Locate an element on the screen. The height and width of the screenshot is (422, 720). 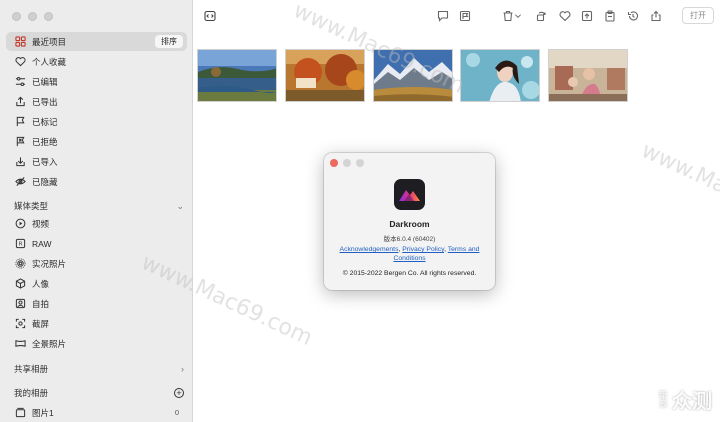
minimize-button is located at coordinates (32, 16).